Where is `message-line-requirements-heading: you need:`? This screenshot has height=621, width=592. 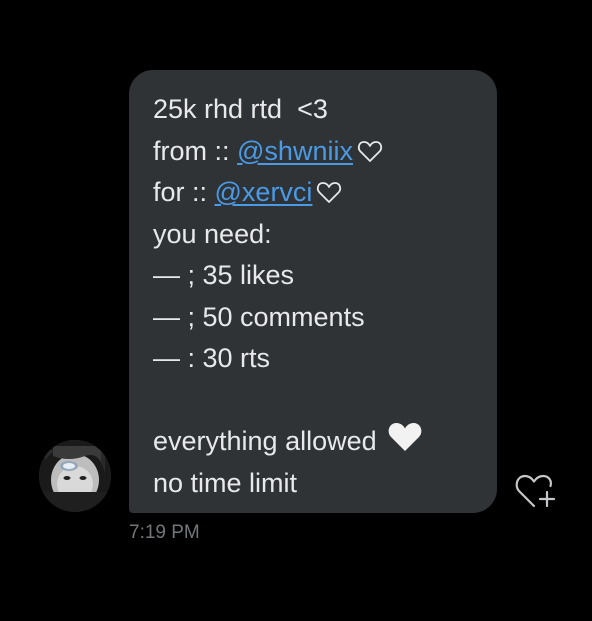
message-line-requirements-heading: you need: is located at coordinates (212, 233).